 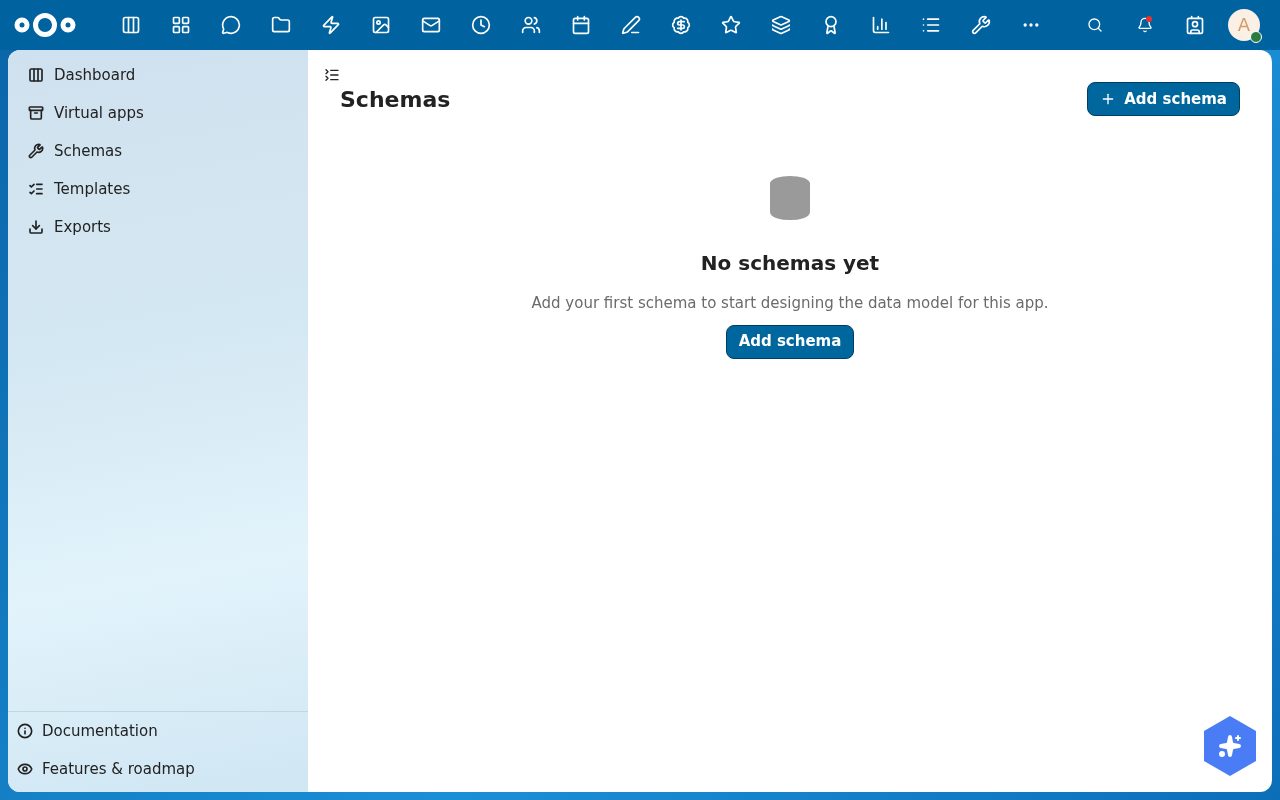 I want to click on sidebar-item: Dashboard, so click(x=158, y=75).